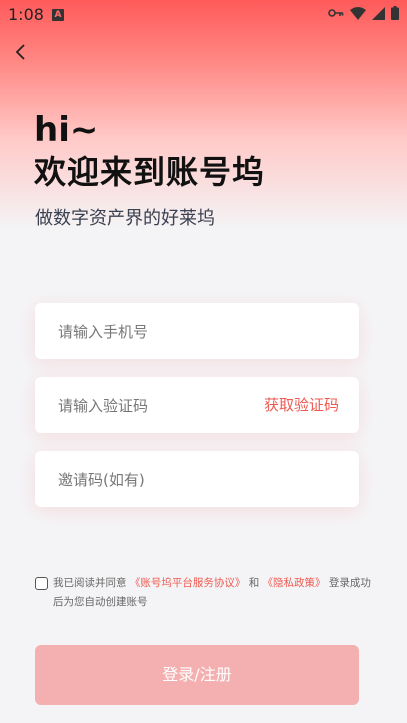 The height and width of the screenshot is (723, 407). I want to click on back-arrow-icon, so click(22, 56).